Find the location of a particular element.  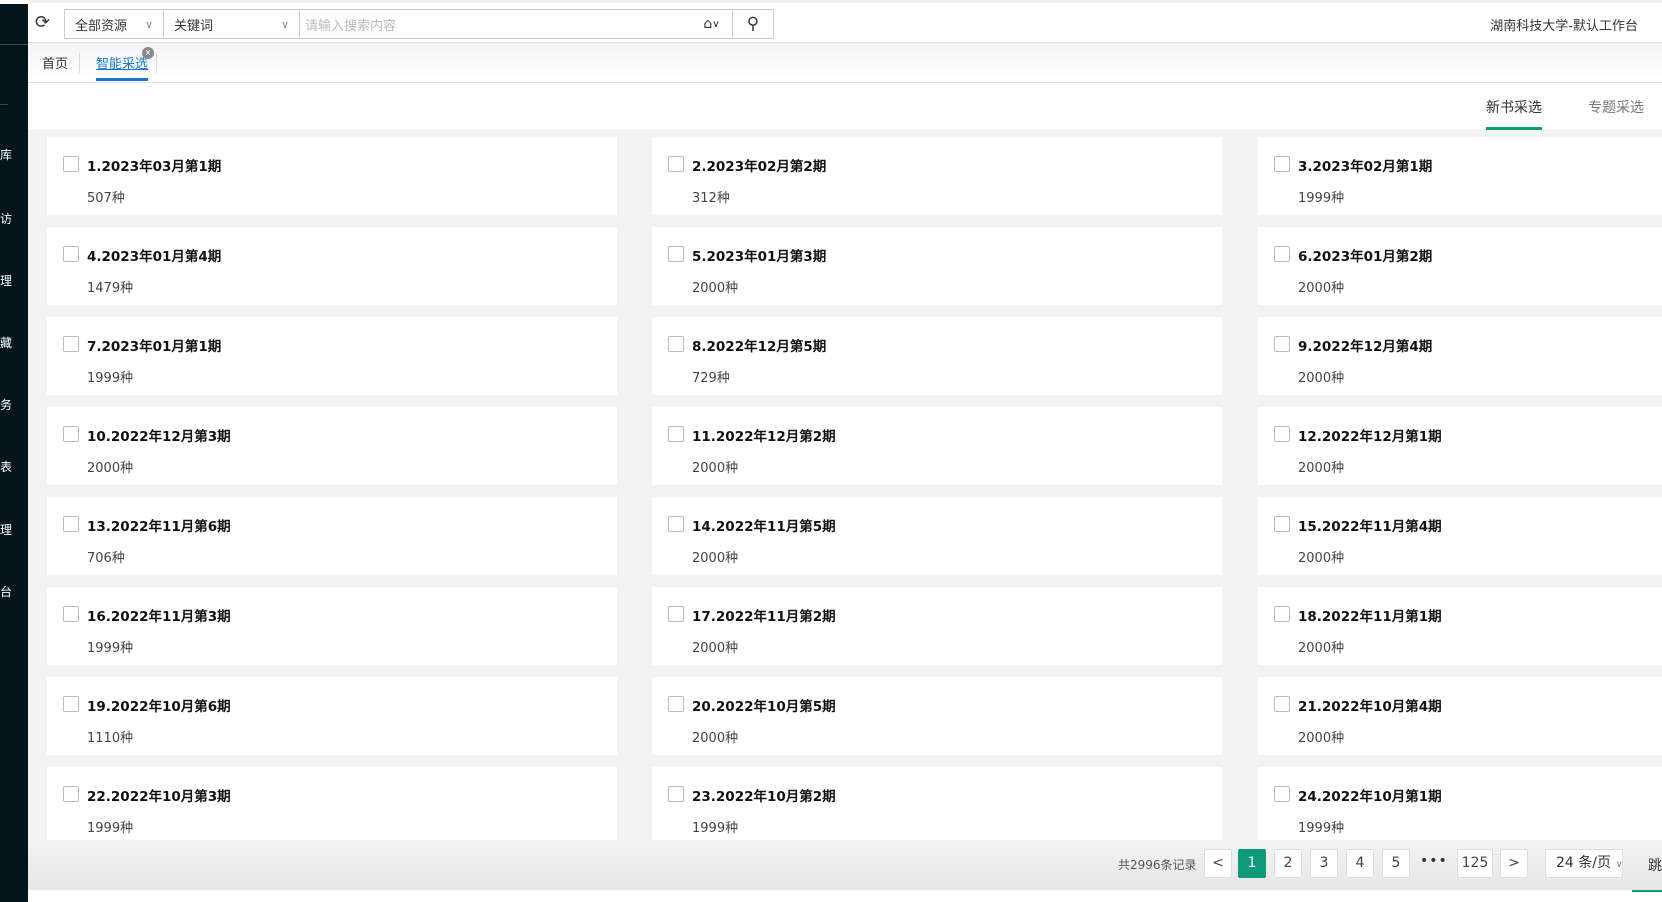

search-input: 请输入搜索内容 is located at coordinates (495, 24).